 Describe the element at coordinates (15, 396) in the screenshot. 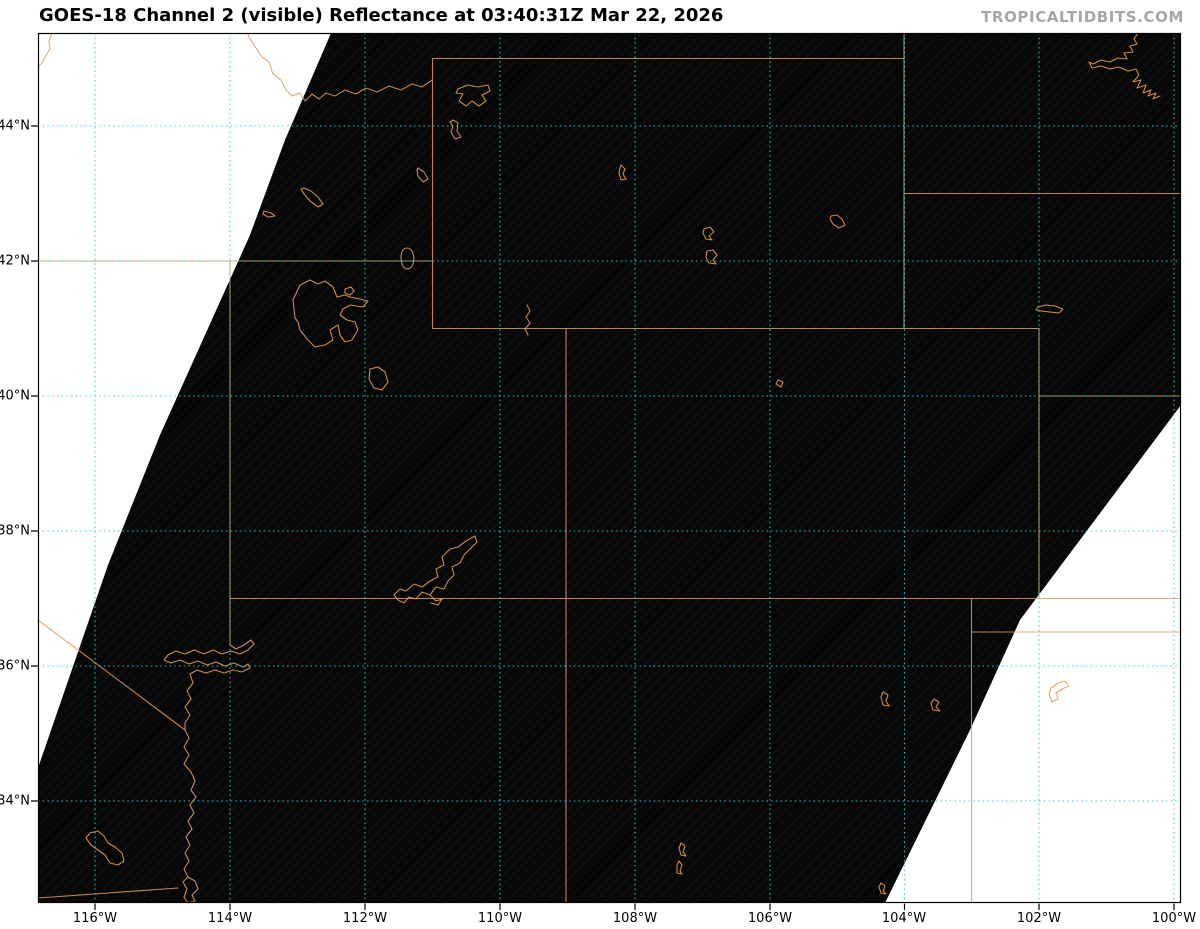

I see `lat-tick-label: 40°N` at that location.